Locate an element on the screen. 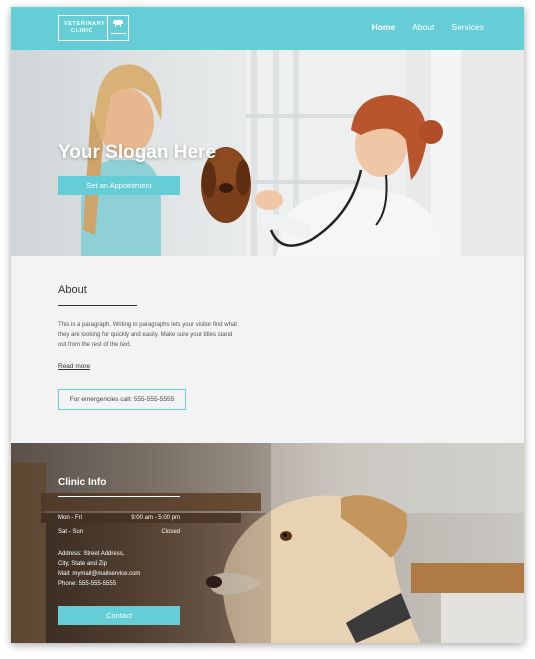  logo-line2: CLINIC is located at coordinates (82, 31).